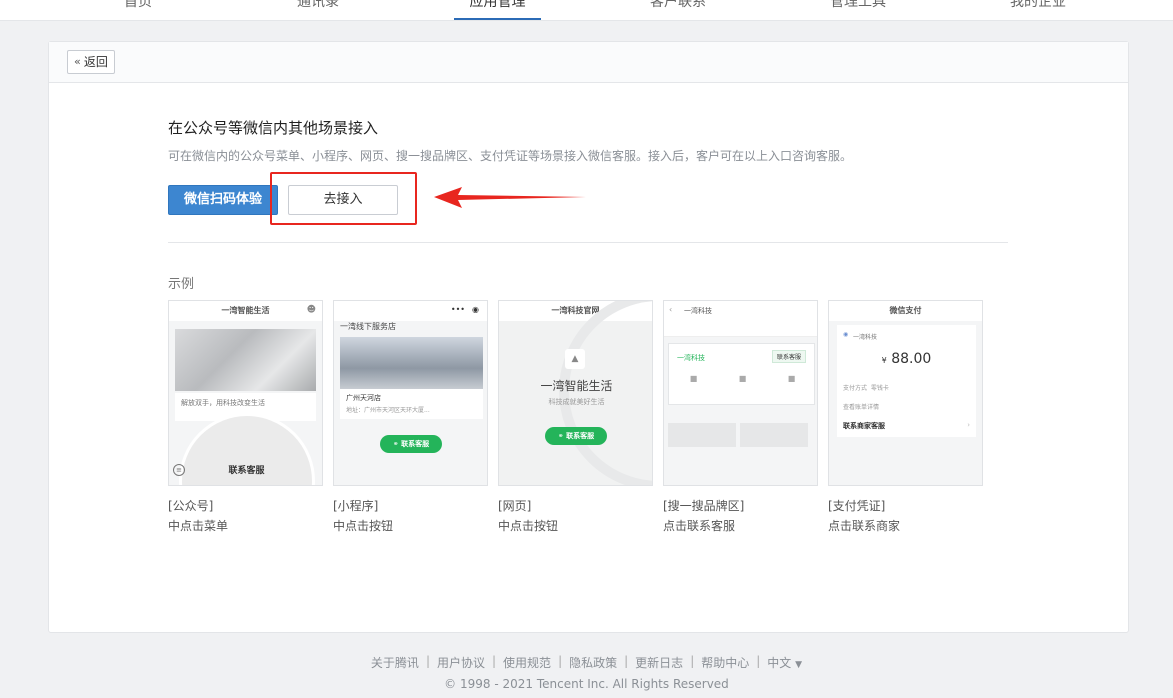 Image resolution: width=1173 pixels, height=698 pixels. Describe the element at coordinates (575, 359) in the screenshot. I see `logo-icon: ▲` at that location.